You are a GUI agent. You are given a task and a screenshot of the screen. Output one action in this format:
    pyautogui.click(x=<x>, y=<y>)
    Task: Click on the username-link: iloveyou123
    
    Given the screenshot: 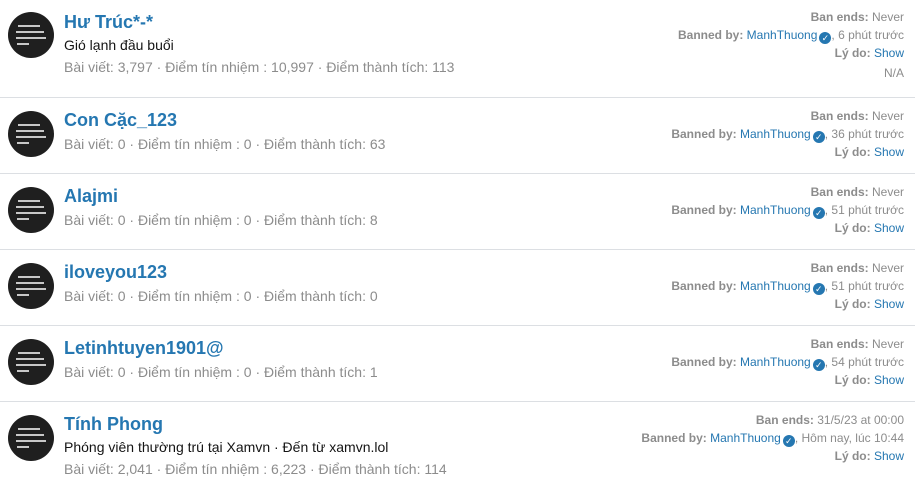 What is the action you would take?
    pyautogui.click(x=115, y=272)
    